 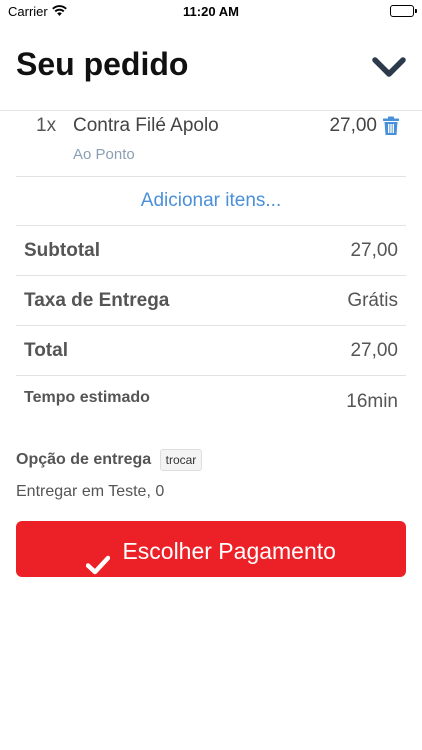 I want to click on item-price: 27,00, so click(x=353, y=125).